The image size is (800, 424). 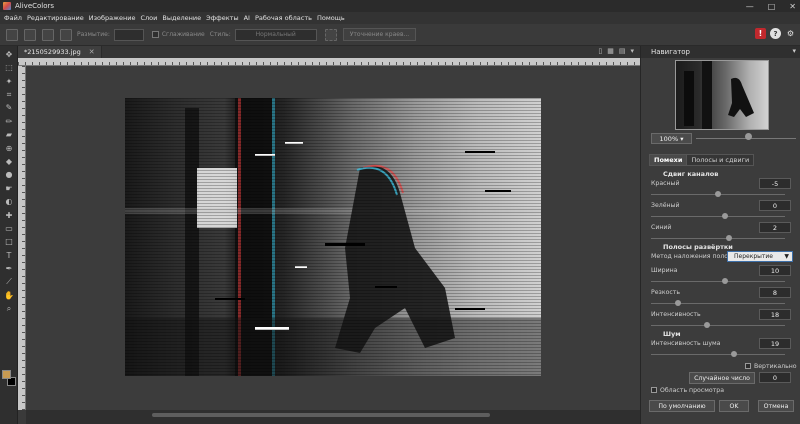 I want to click on navigator-thumbnail, so click(x=722, y=95).